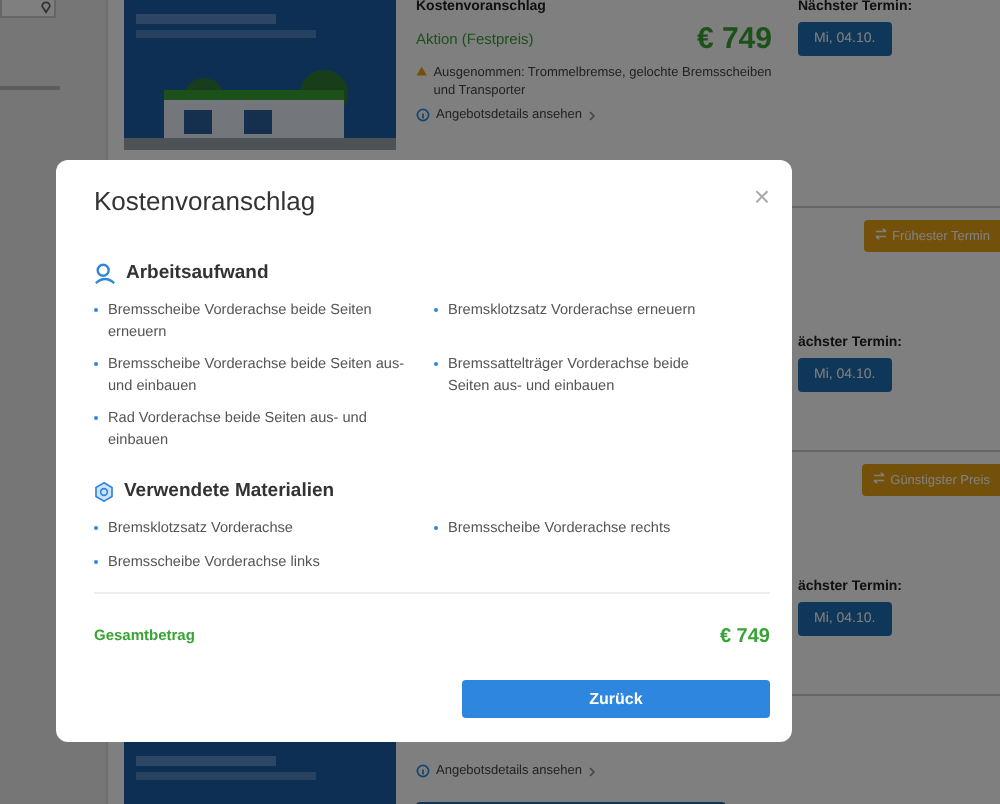 This screenshot has width=1000, height=804. Describe the element at coordinates (197, 273) in the screenshot. I see `section-title: Arbeitsaufwand` at that location.